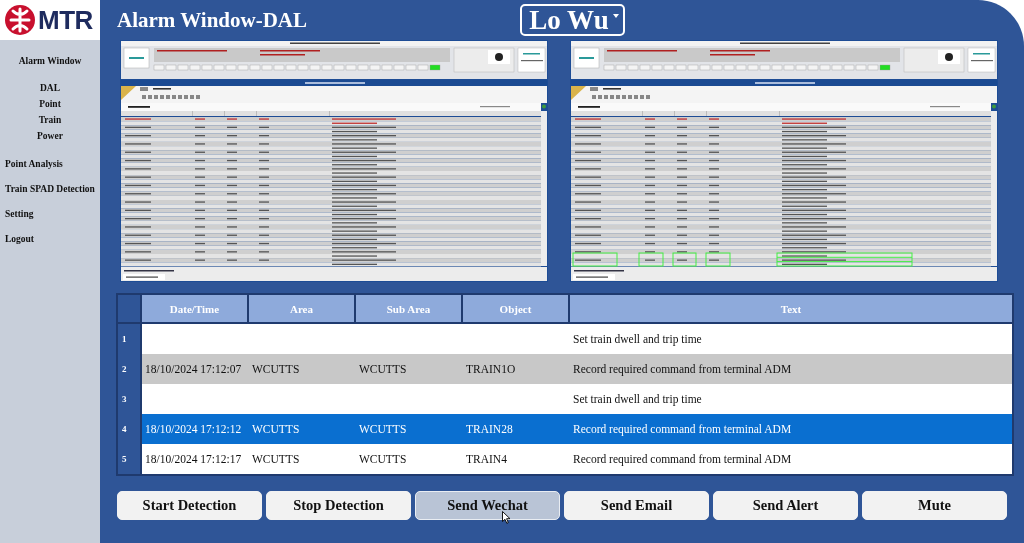 The width and height of the screenshot is (1024, 543). I want to click on row-number: 2, so click(130, 369).